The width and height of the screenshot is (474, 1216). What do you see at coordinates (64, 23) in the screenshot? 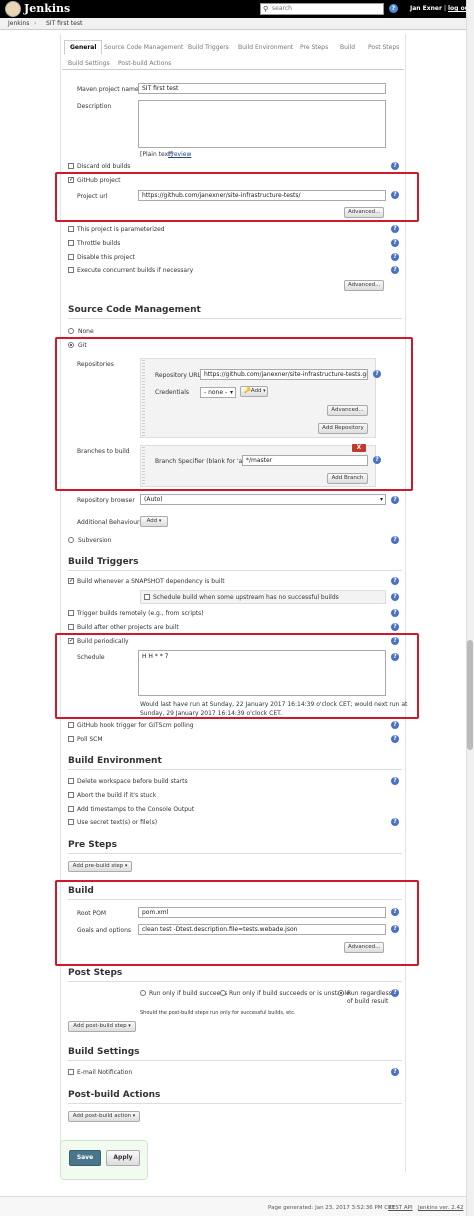
I see `breadcrumb-project: SIT first test` at bounding box center [64, 23].